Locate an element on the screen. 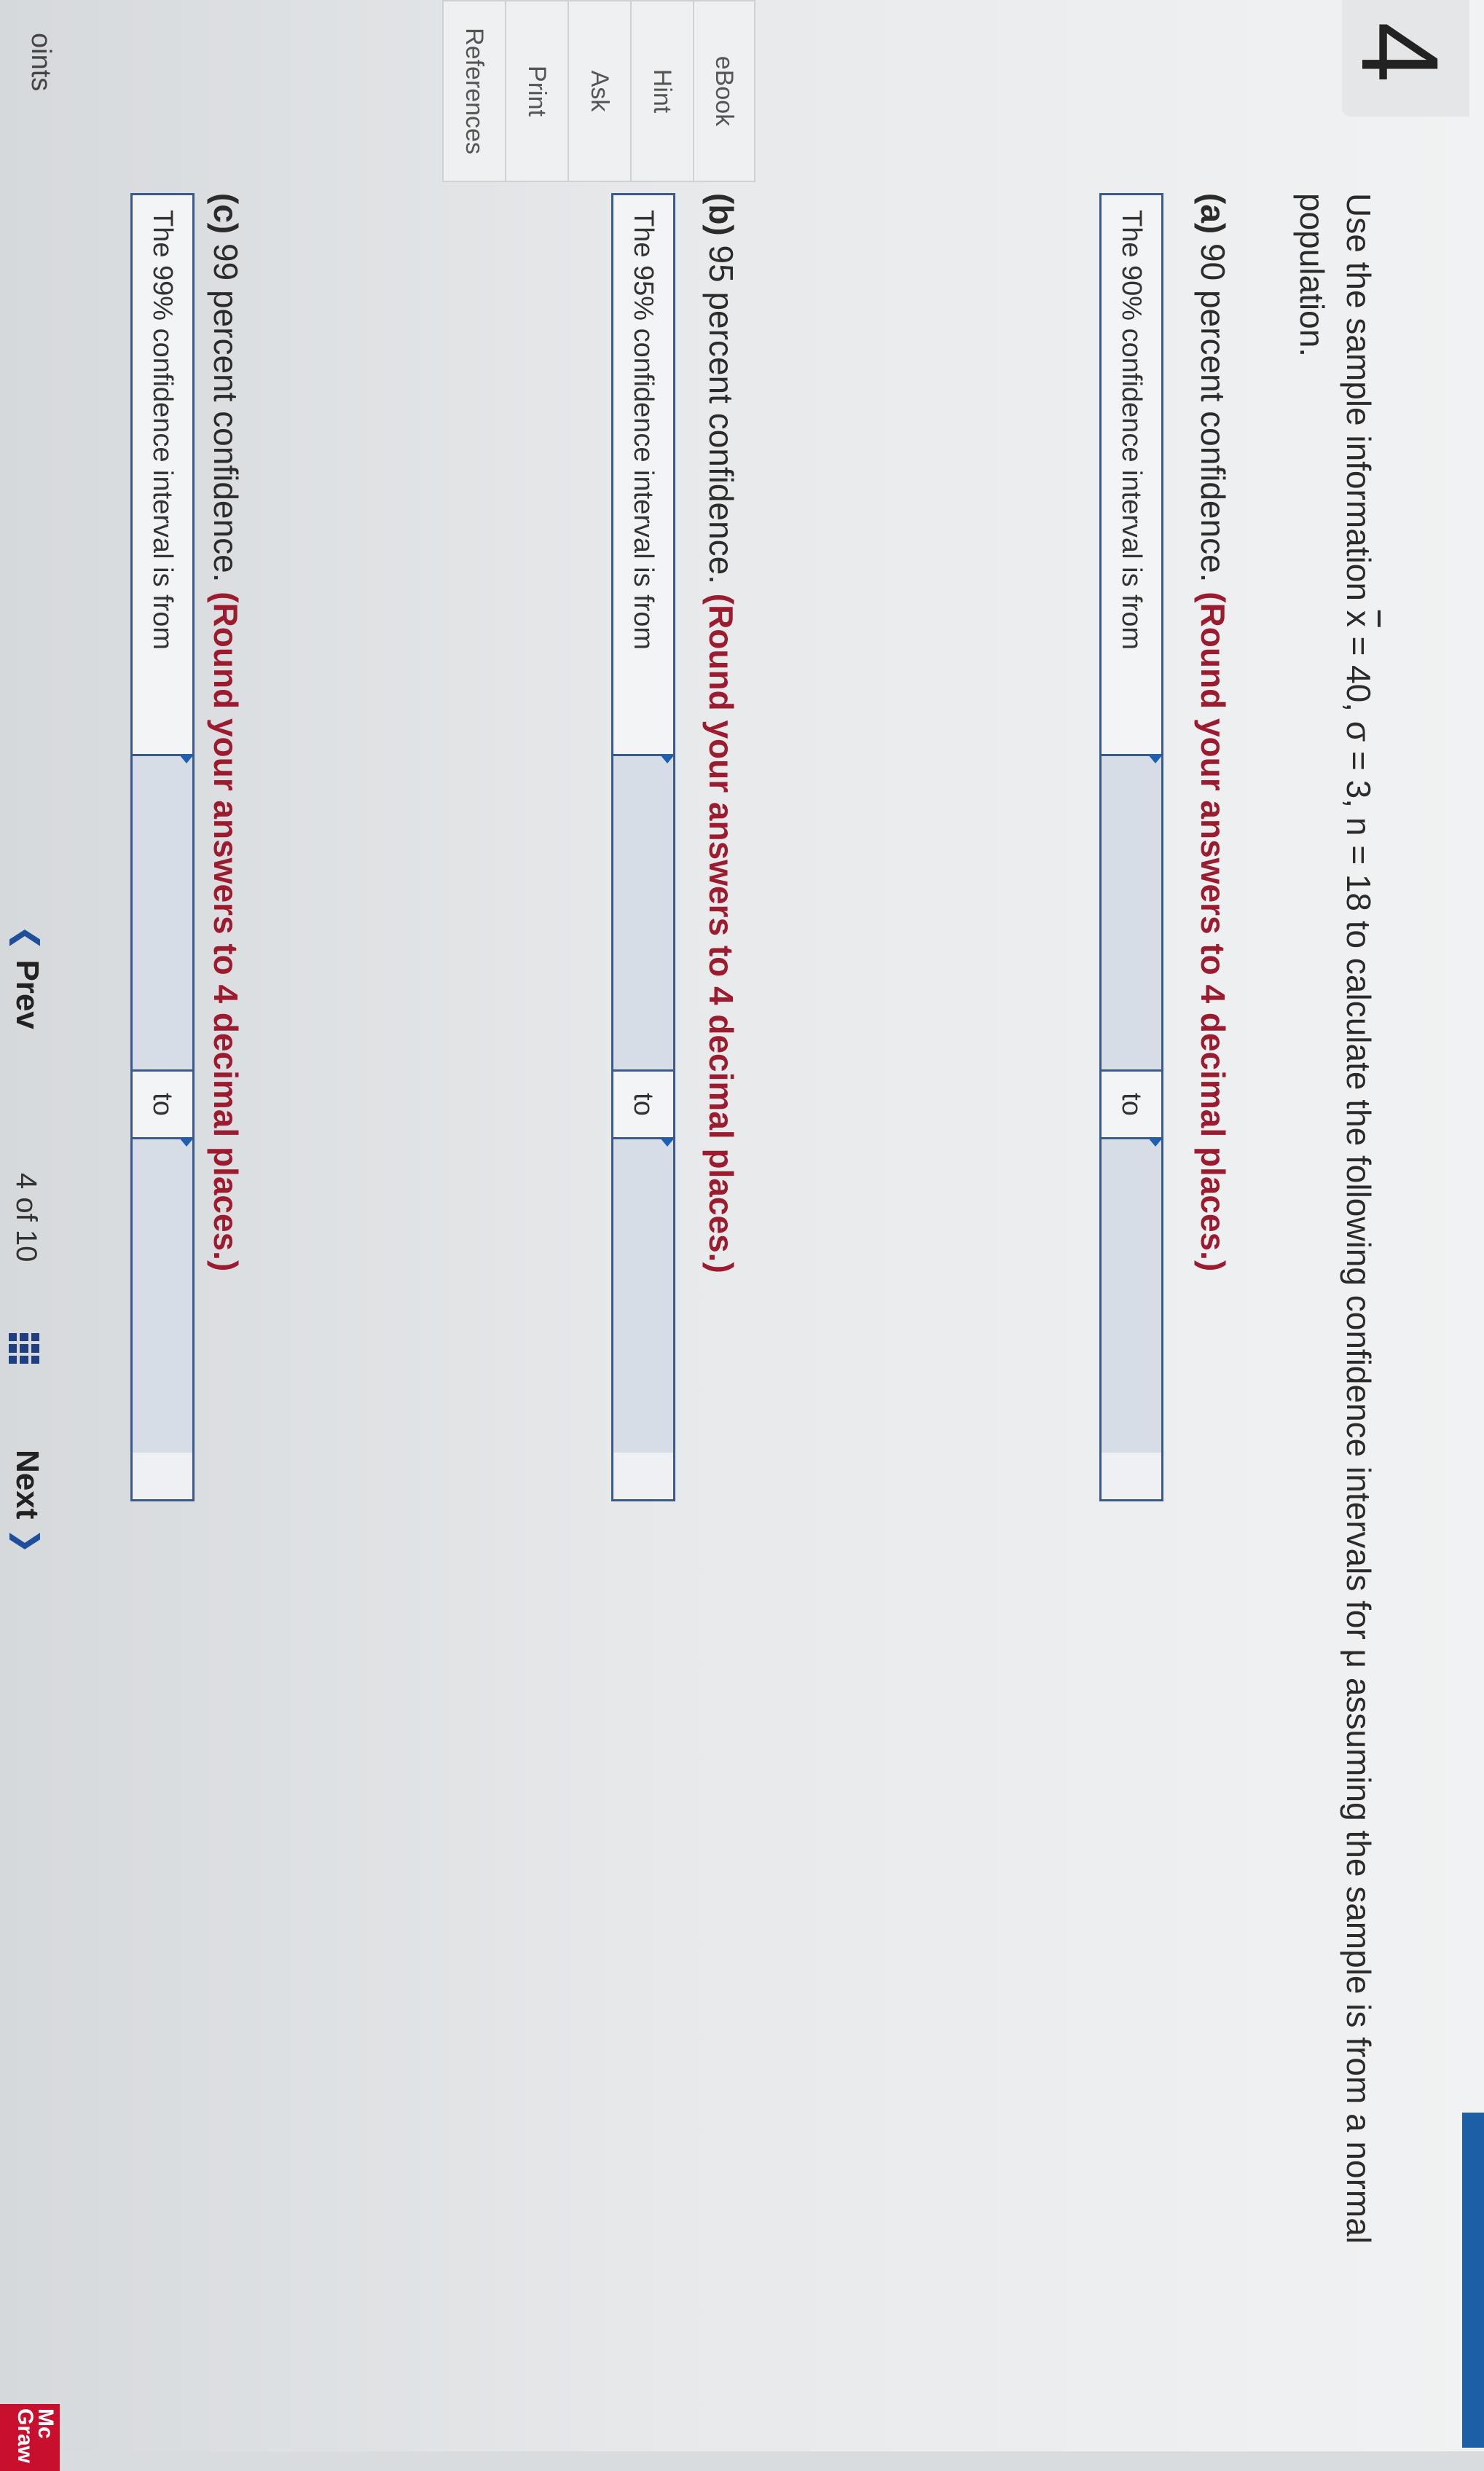 Image resolution: width=1484 pixels, height=2471 pixels. next-label: Next is located at coordinates (27, 1485).